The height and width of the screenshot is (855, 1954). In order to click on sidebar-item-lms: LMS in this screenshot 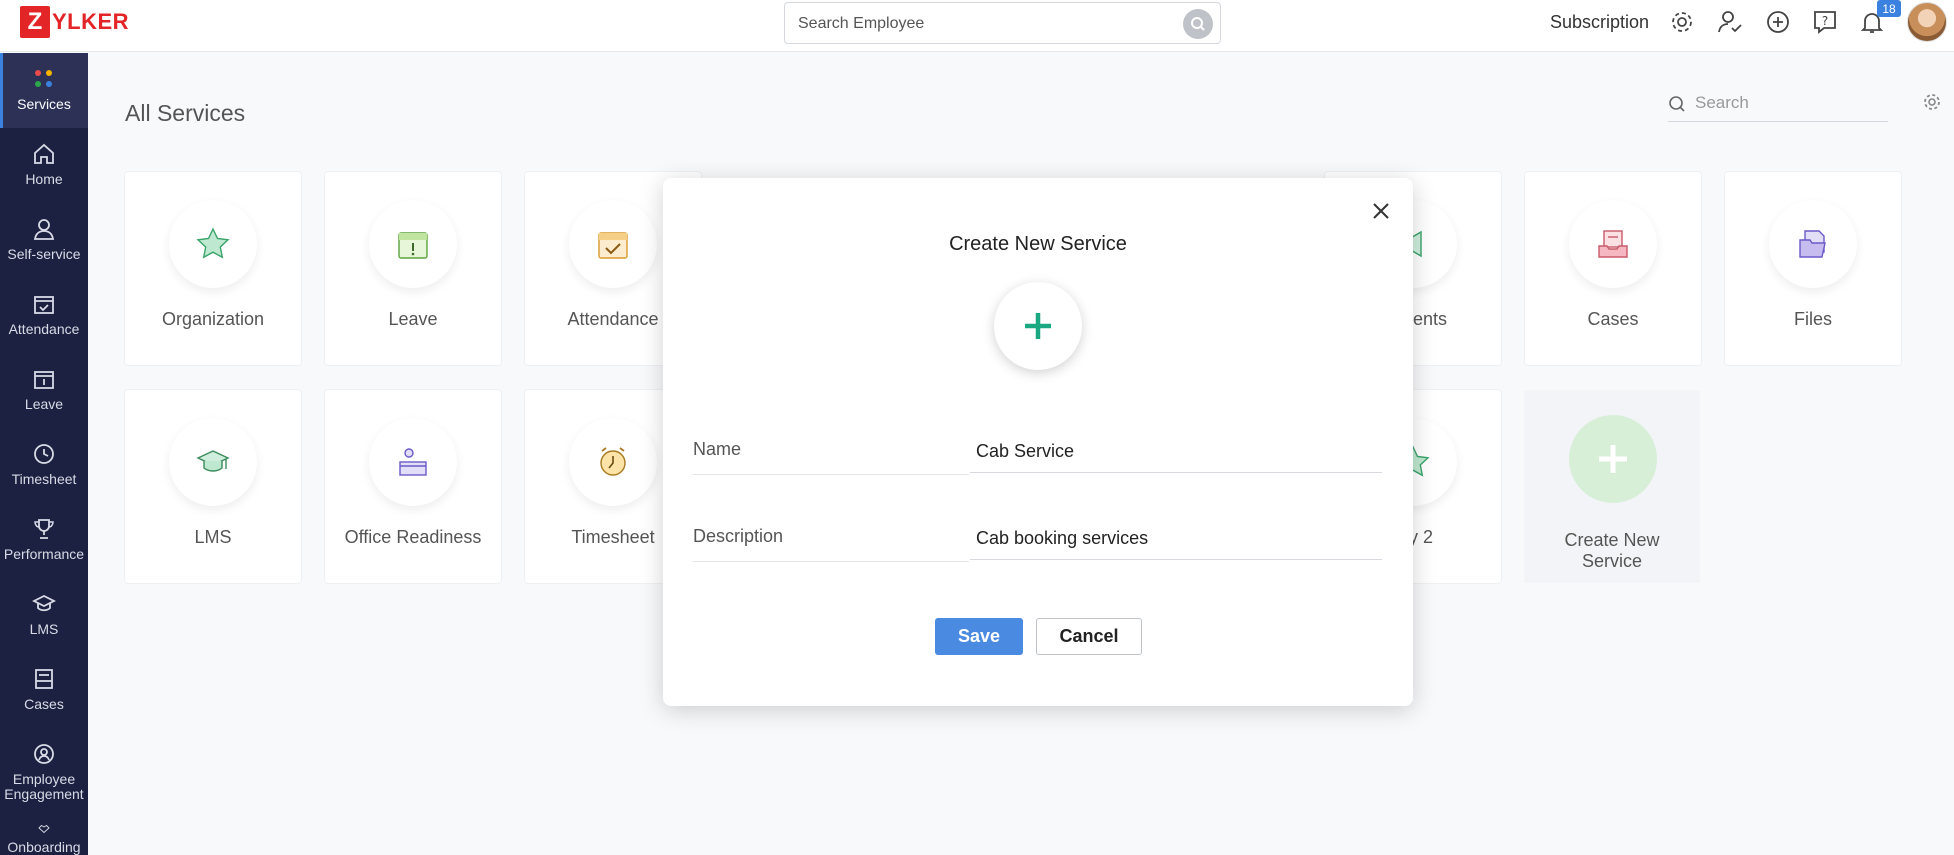, I will do `click(44, 615)`.